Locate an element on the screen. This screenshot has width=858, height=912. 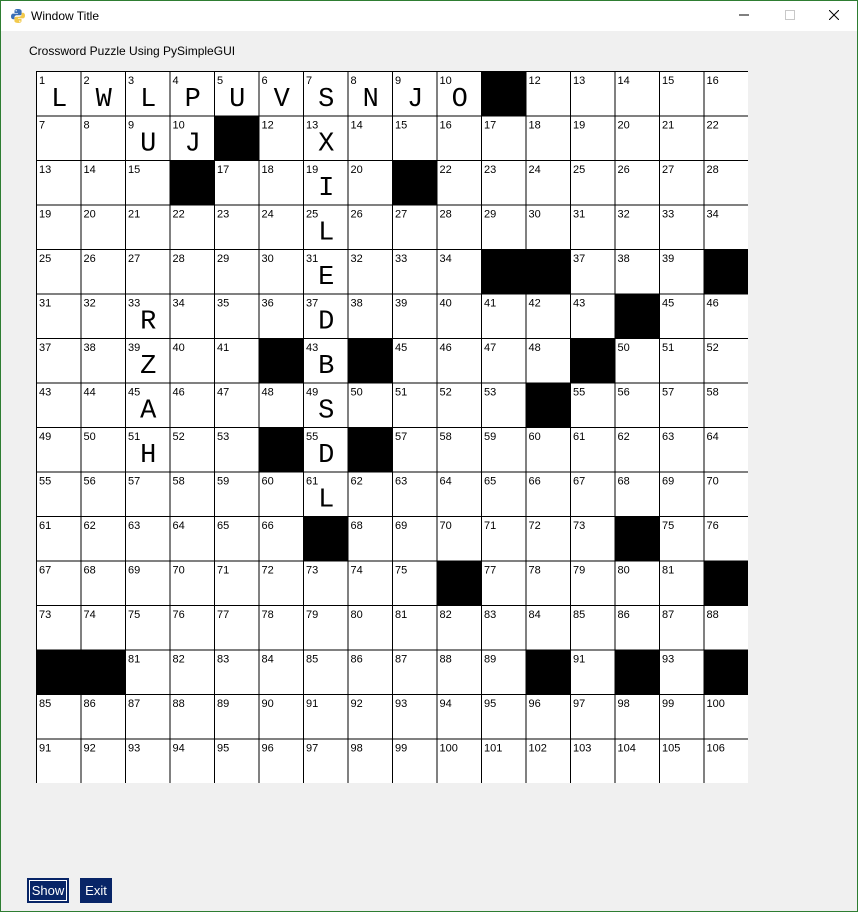
show-button: Show is located at coordinates (48, 890).